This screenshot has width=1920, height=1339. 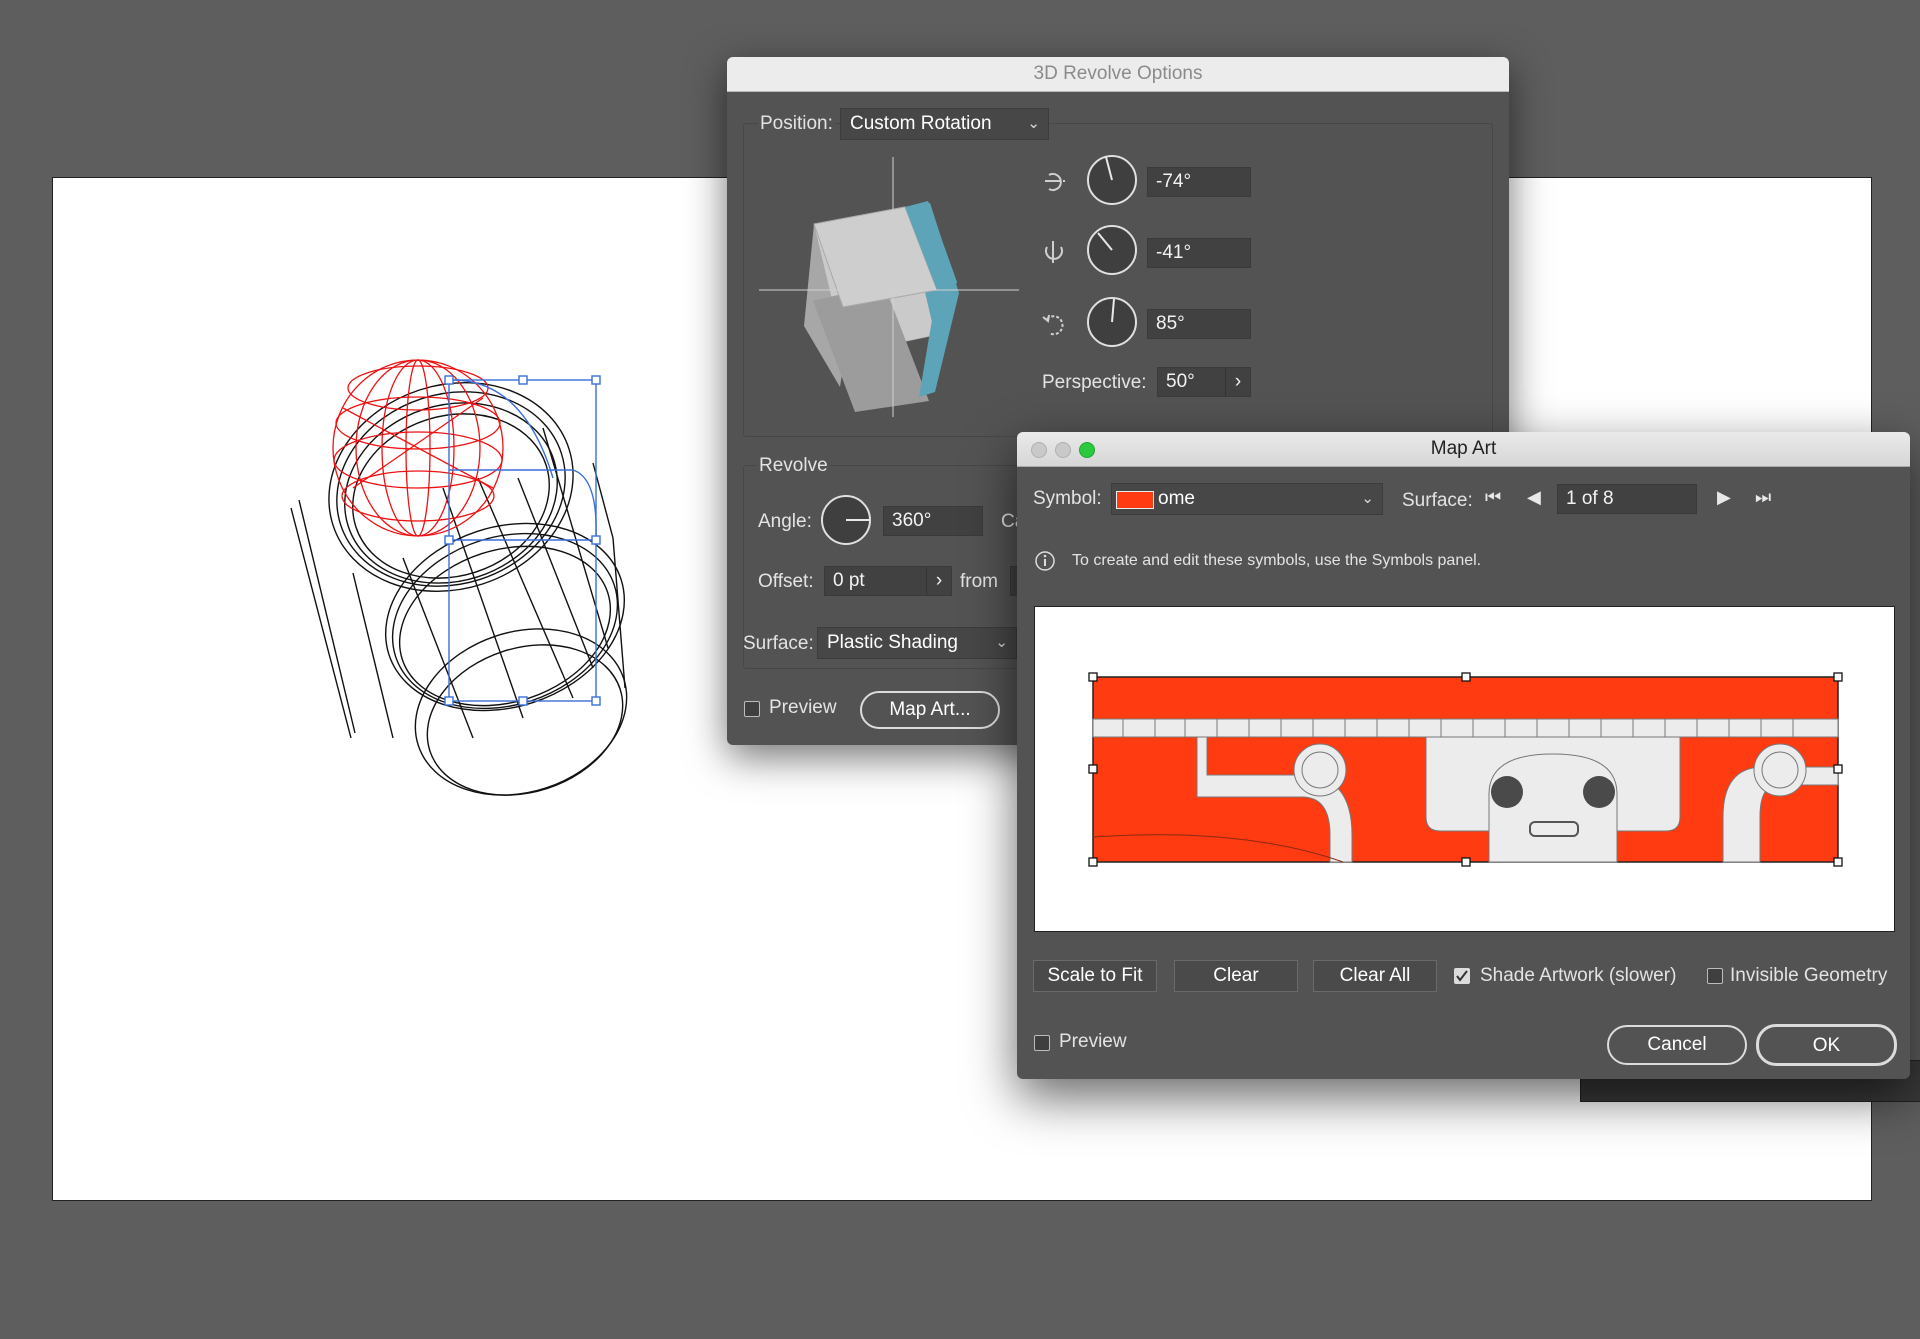 I want to click on perspective-value: 50°, so click(x=1180, y=381).